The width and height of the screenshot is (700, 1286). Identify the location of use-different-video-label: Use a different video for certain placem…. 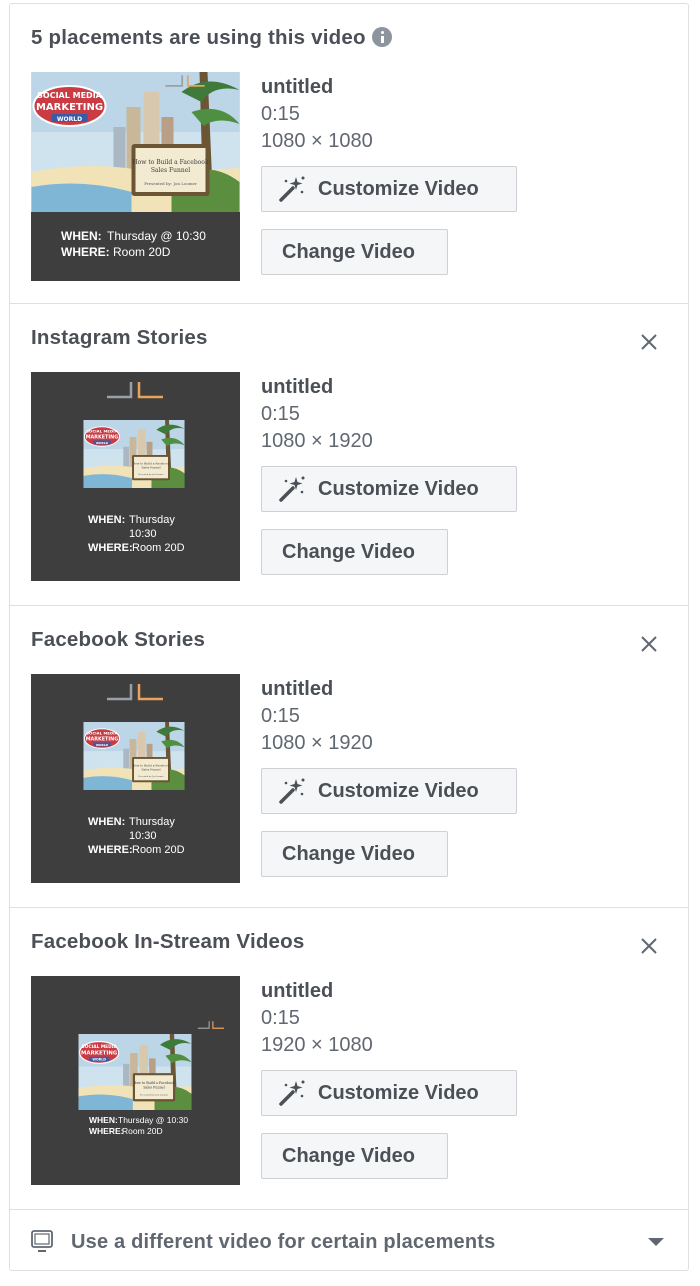
(283, 1242).